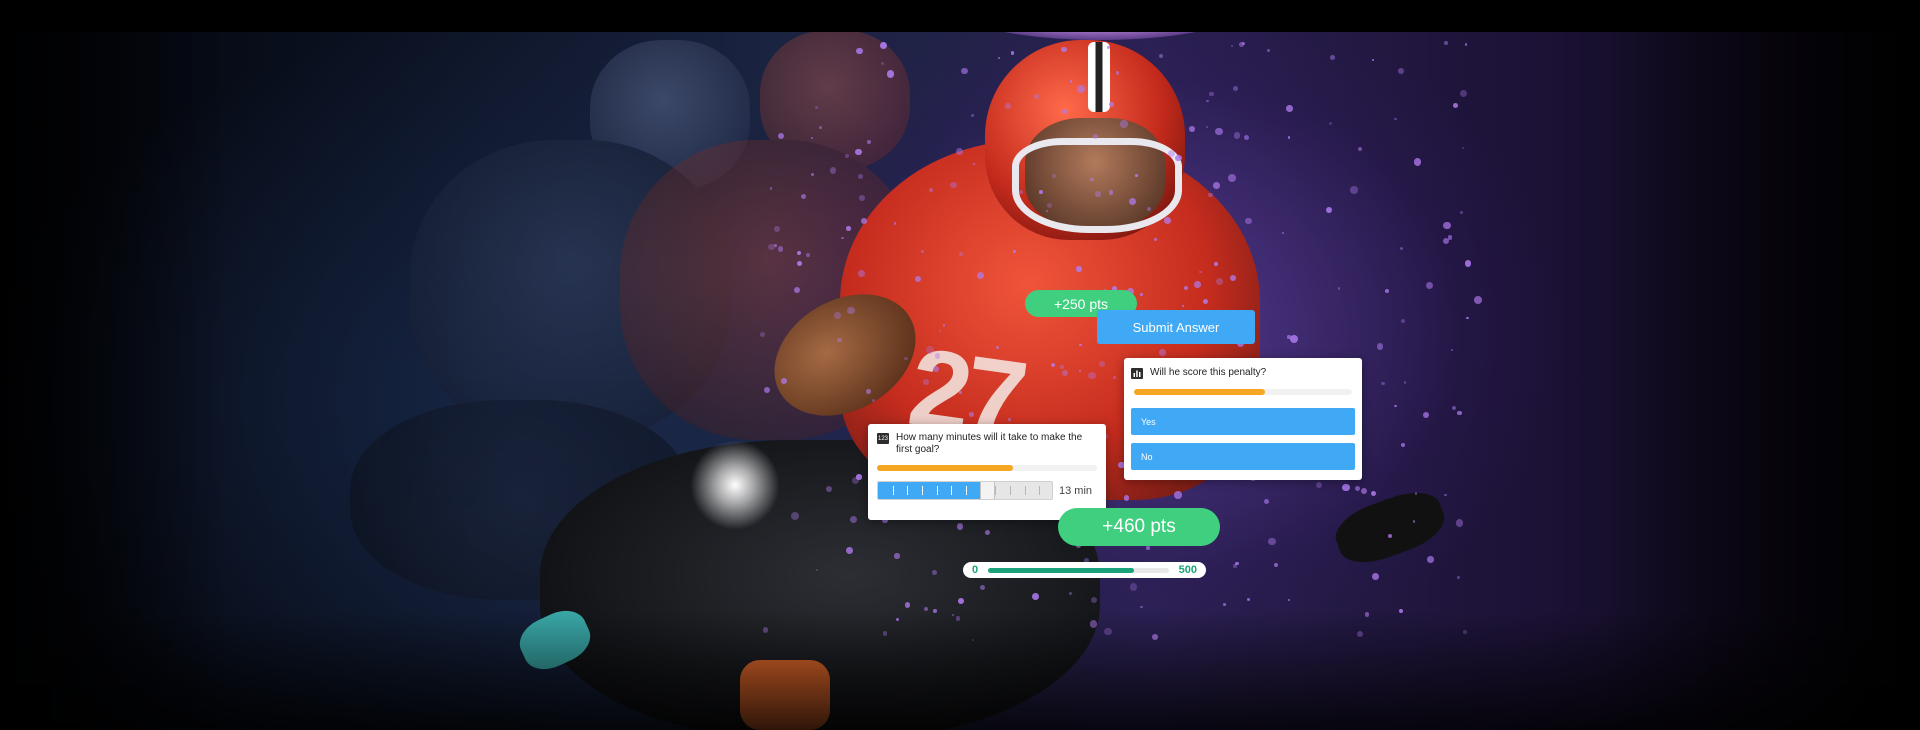  What do you see at coordinates (1097, 185) in the screenshot?
I see `helmet-facemask` at bounding box center [1097, 185].